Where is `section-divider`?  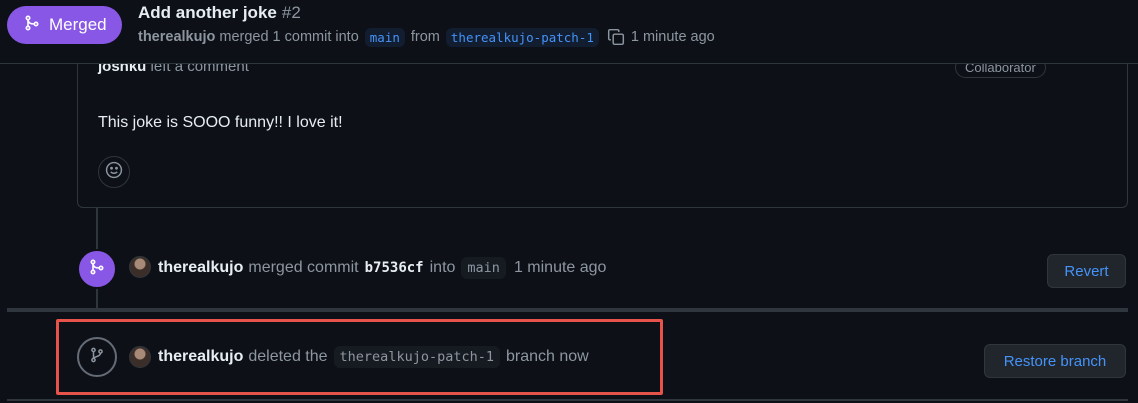 section-divider is located at coordinates (567, 310).